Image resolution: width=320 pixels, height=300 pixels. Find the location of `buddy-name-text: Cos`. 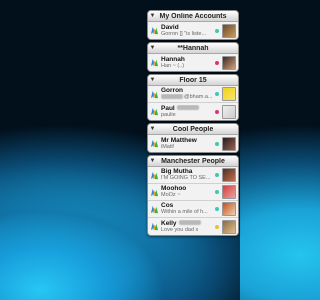

buddy-name-text: Cos is located at coordinates (167, 205).